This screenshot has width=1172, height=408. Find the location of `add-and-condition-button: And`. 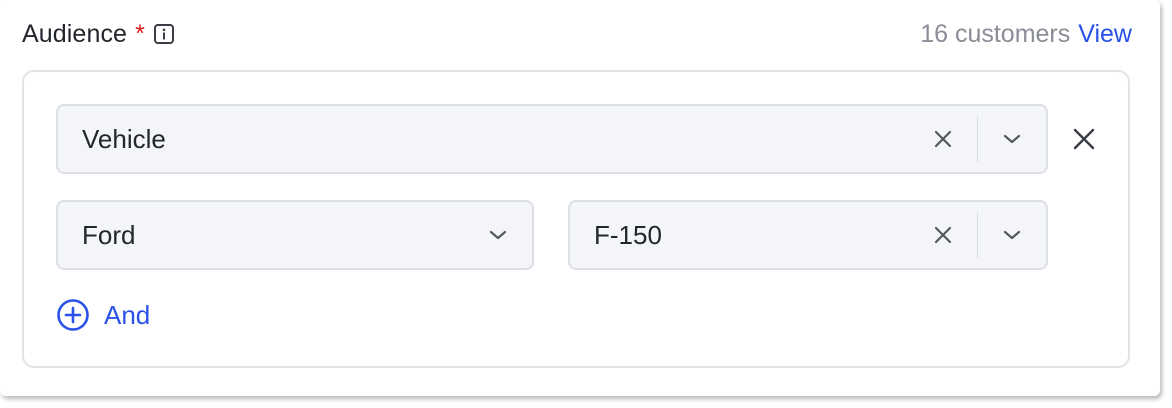

add-and-condition-button: And is located at coordinates (103, 315).